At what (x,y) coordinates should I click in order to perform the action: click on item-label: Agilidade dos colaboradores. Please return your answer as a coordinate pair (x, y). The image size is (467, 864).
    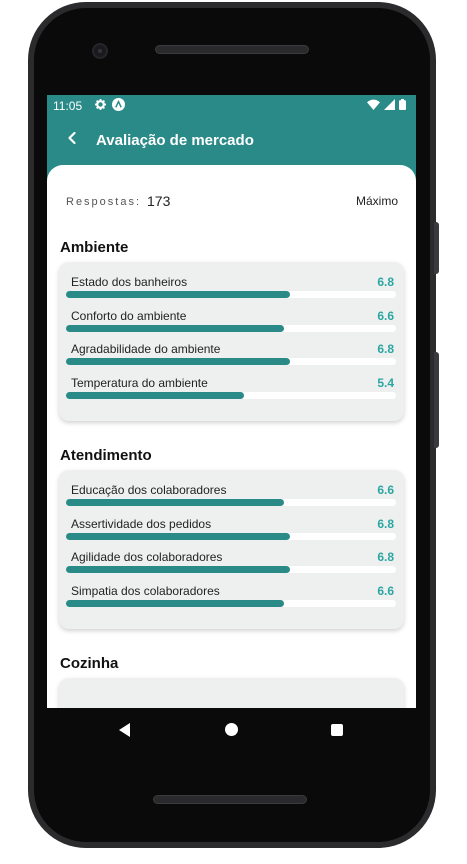
    Looking at the image, I should click on (147, 557).